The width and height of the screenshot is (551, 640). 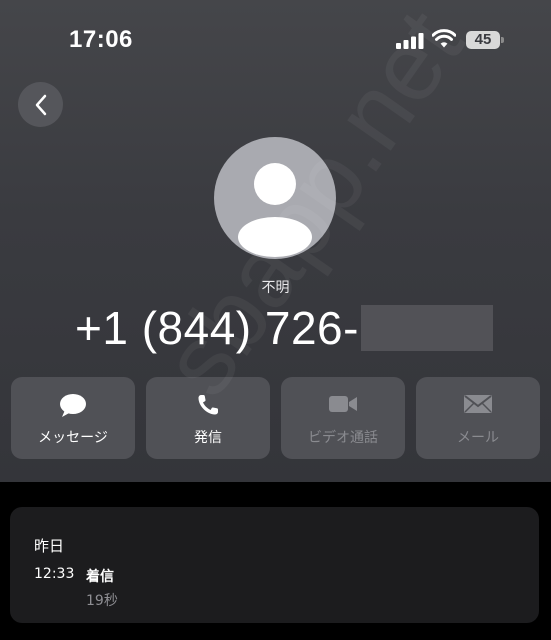 I want to click on call-duration: 19秒, so click(x=102, y=601).